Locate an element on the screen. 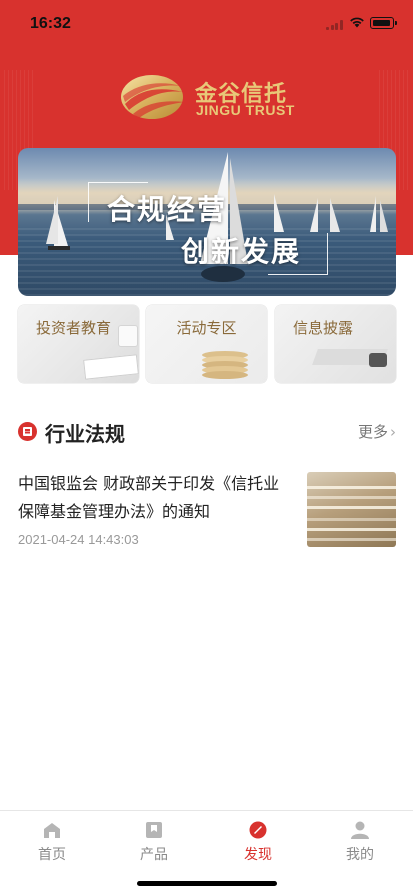 The height and width of the screenshot is (895, 413). article-timestamp: 2021-04-24 14:43:03 is located at coordinates (78, 539).